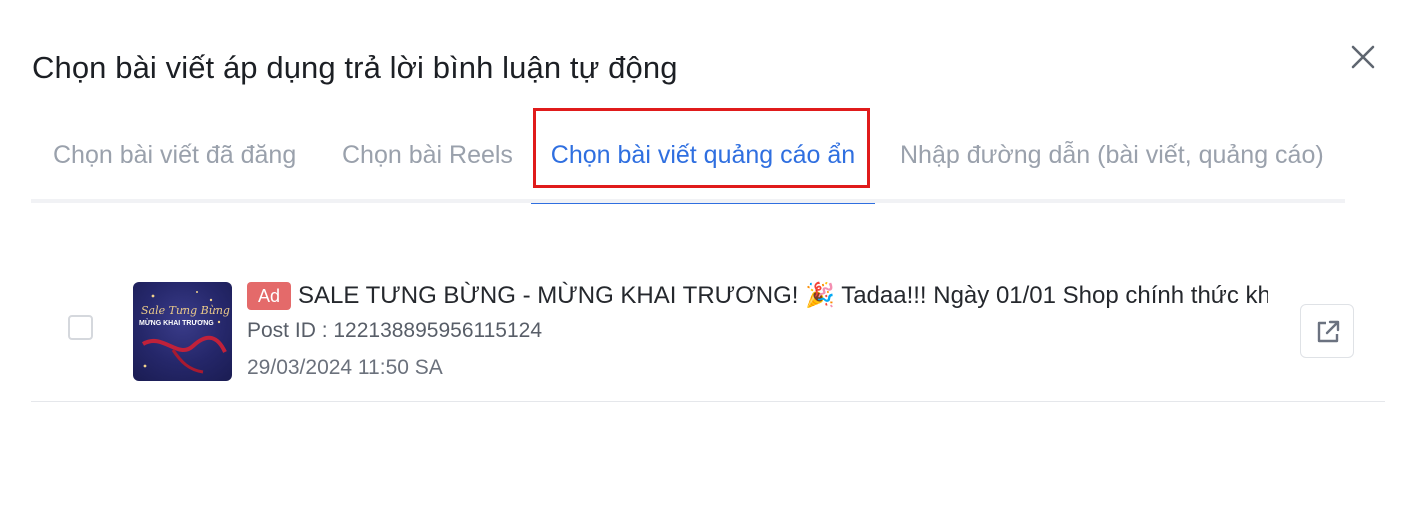 The height and width of the screenshot is (512, 1416). I want to click on tab-enter-link: Nhập đường dẫn (bài viết, quảng cáo), so click(1112, 154).